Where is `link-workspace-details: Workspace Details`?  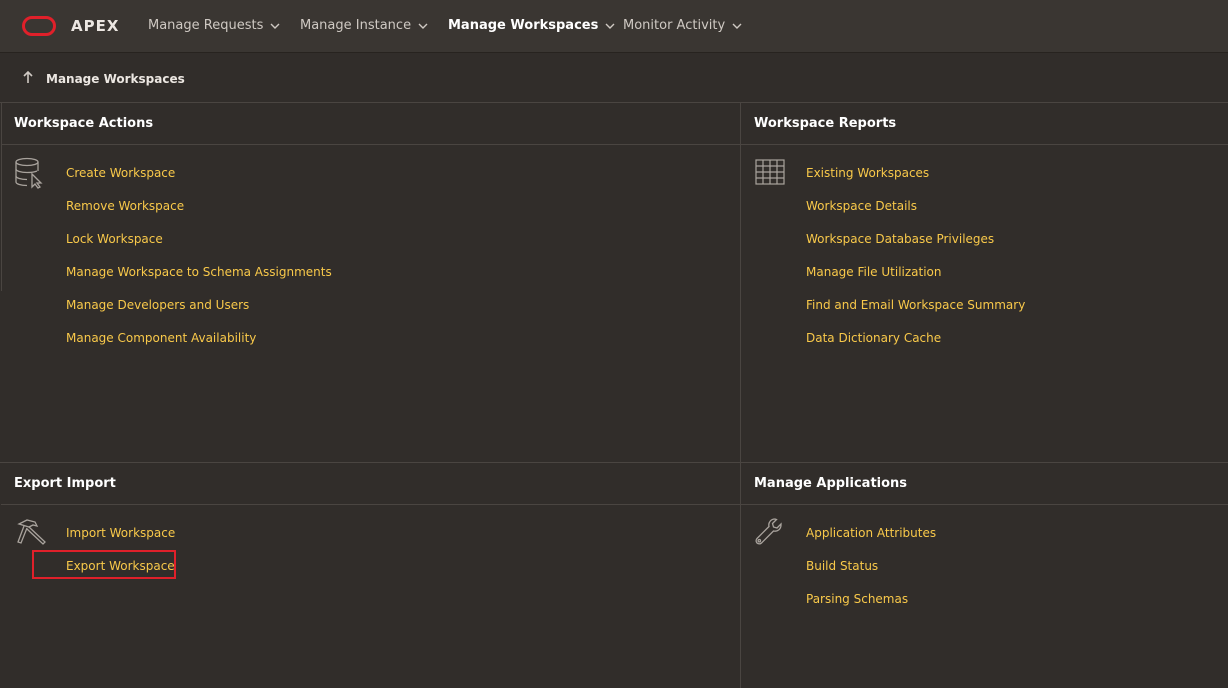
link-workspace-details: Workspace Details is located at coordinates (861, 206).